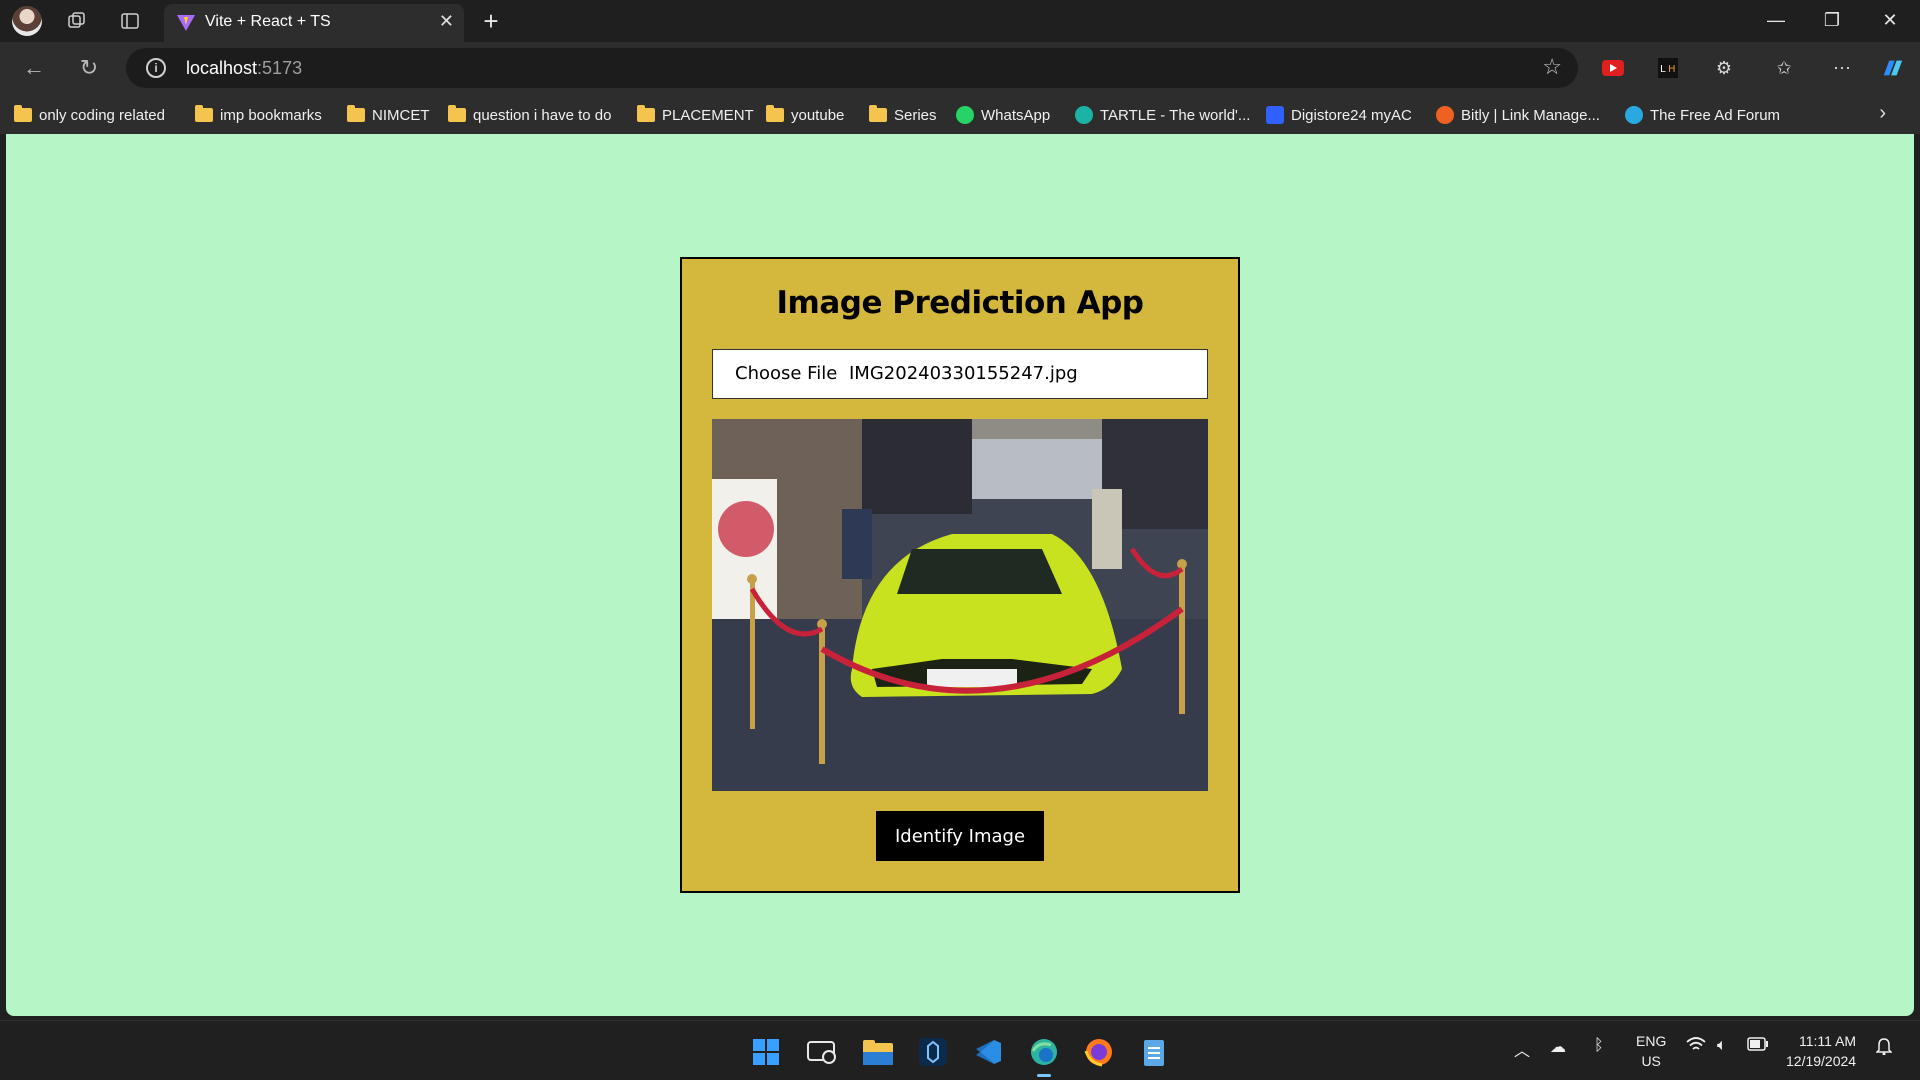 This screenshot has height=1080, width=1920. Describe the element at coordinates (89, 68) in the screenshot. I see `refresh-icon: ↻` at that location.